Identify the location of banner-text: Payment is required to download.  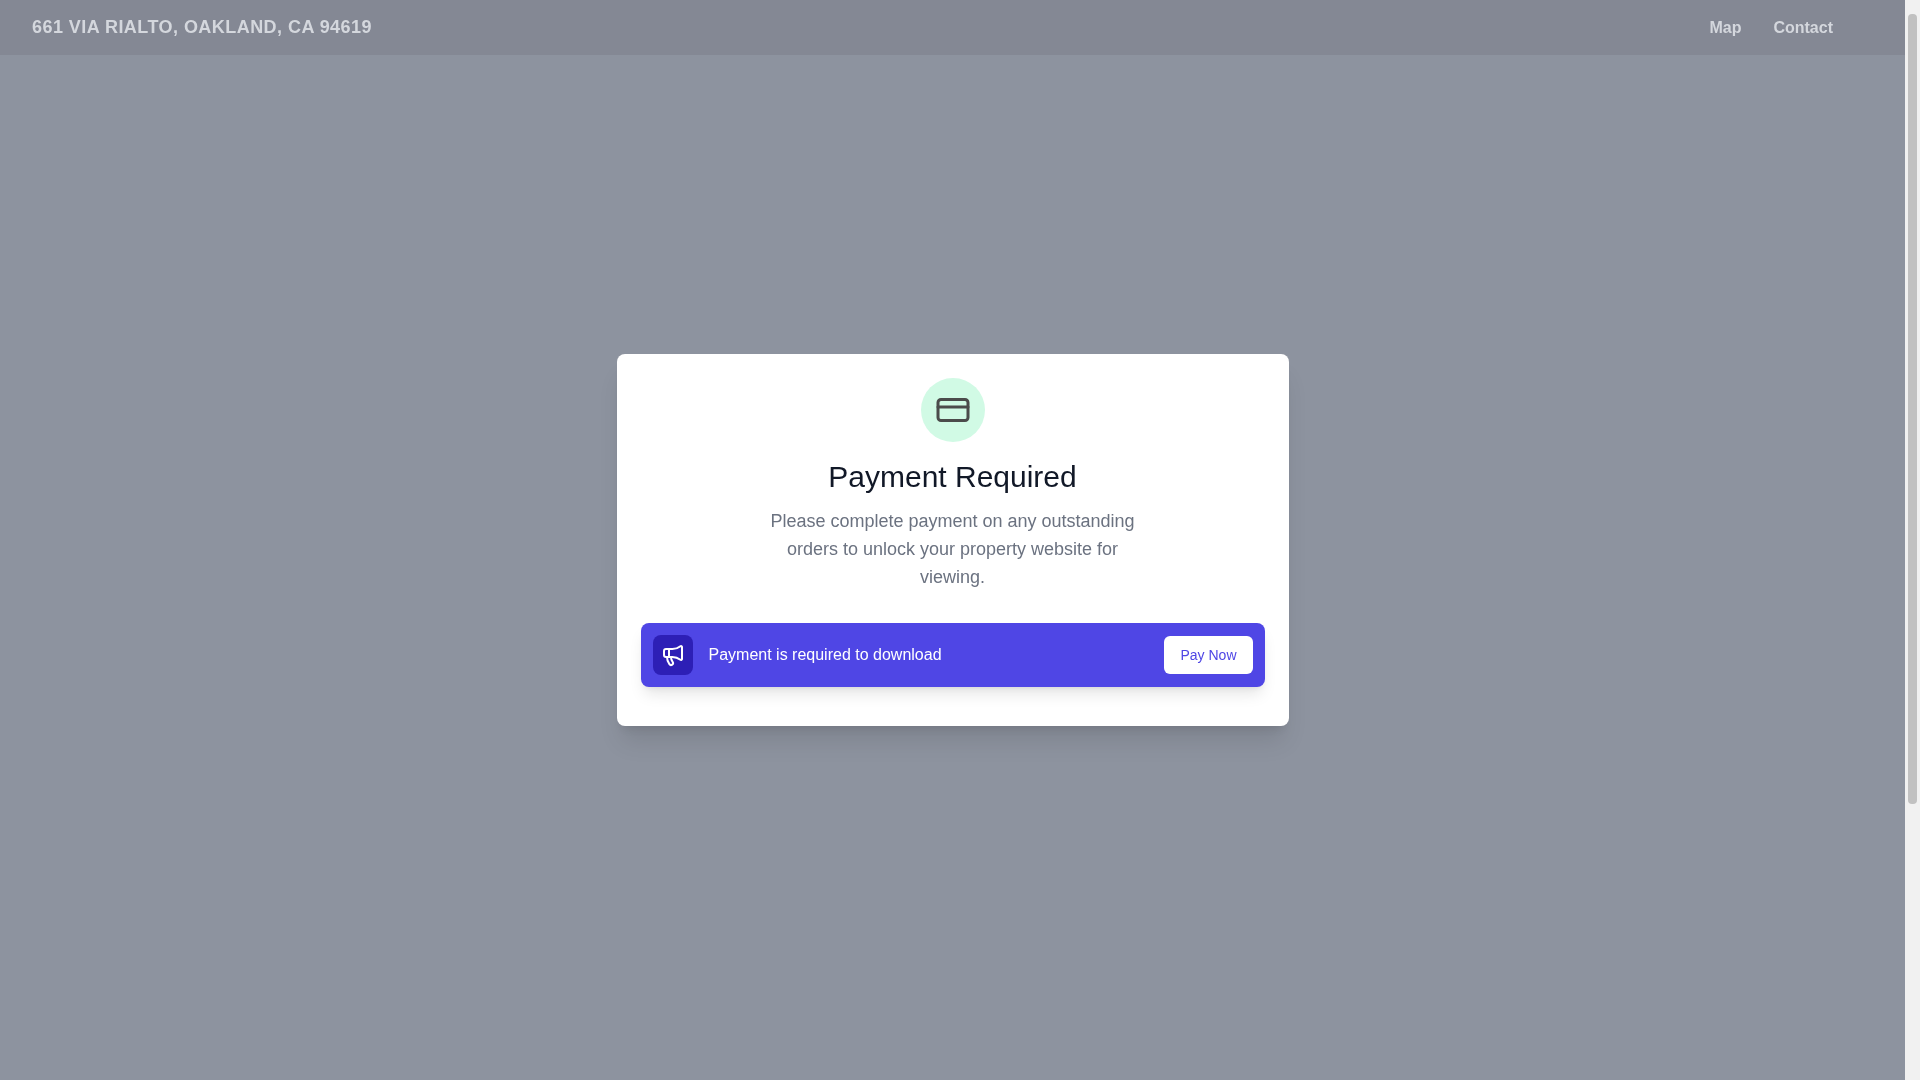
(825, 655).